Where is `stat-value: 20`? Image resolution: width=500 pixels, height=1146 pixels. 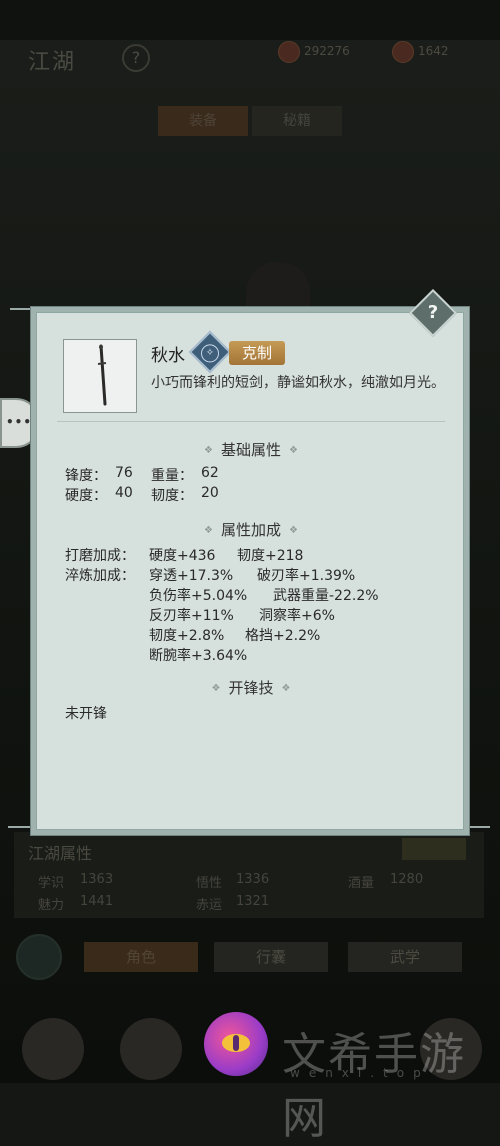
stat-value: 20 is located at coordinates (210, 493).